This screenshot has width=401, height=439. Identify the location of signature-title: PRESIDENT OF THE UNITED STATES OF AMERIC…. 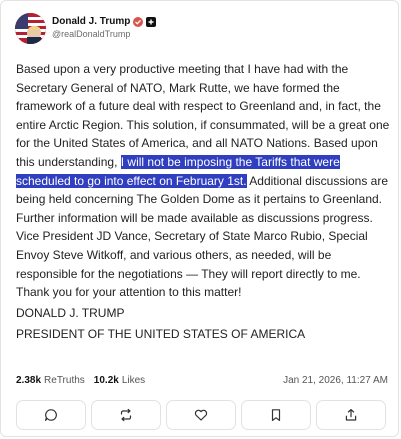
(161, 334).